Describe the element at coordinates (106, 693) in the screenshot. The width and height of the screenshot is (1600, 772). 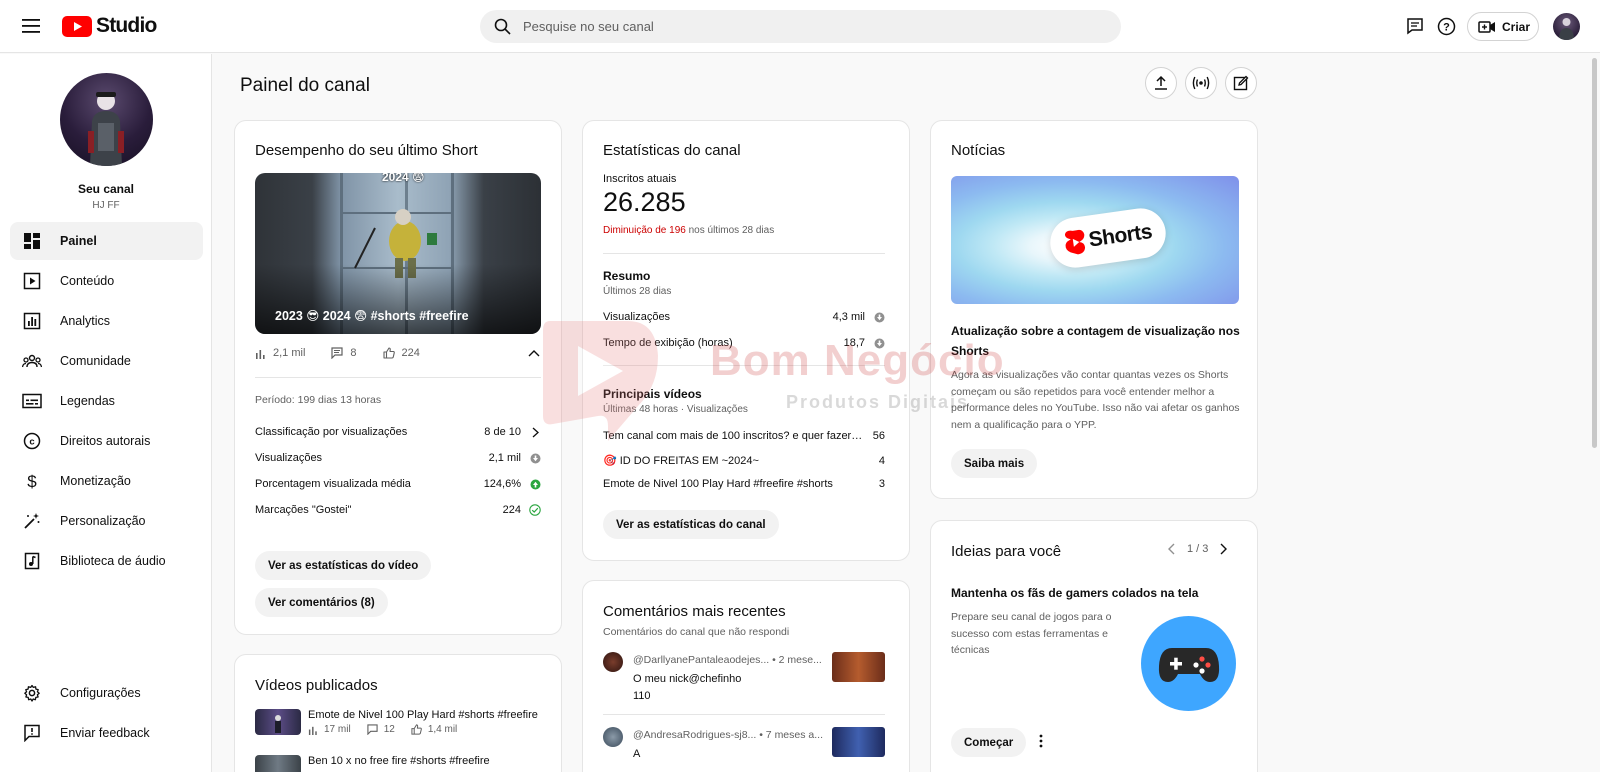
I see `sidebar-item-configuracoes: Configurações` at that location.